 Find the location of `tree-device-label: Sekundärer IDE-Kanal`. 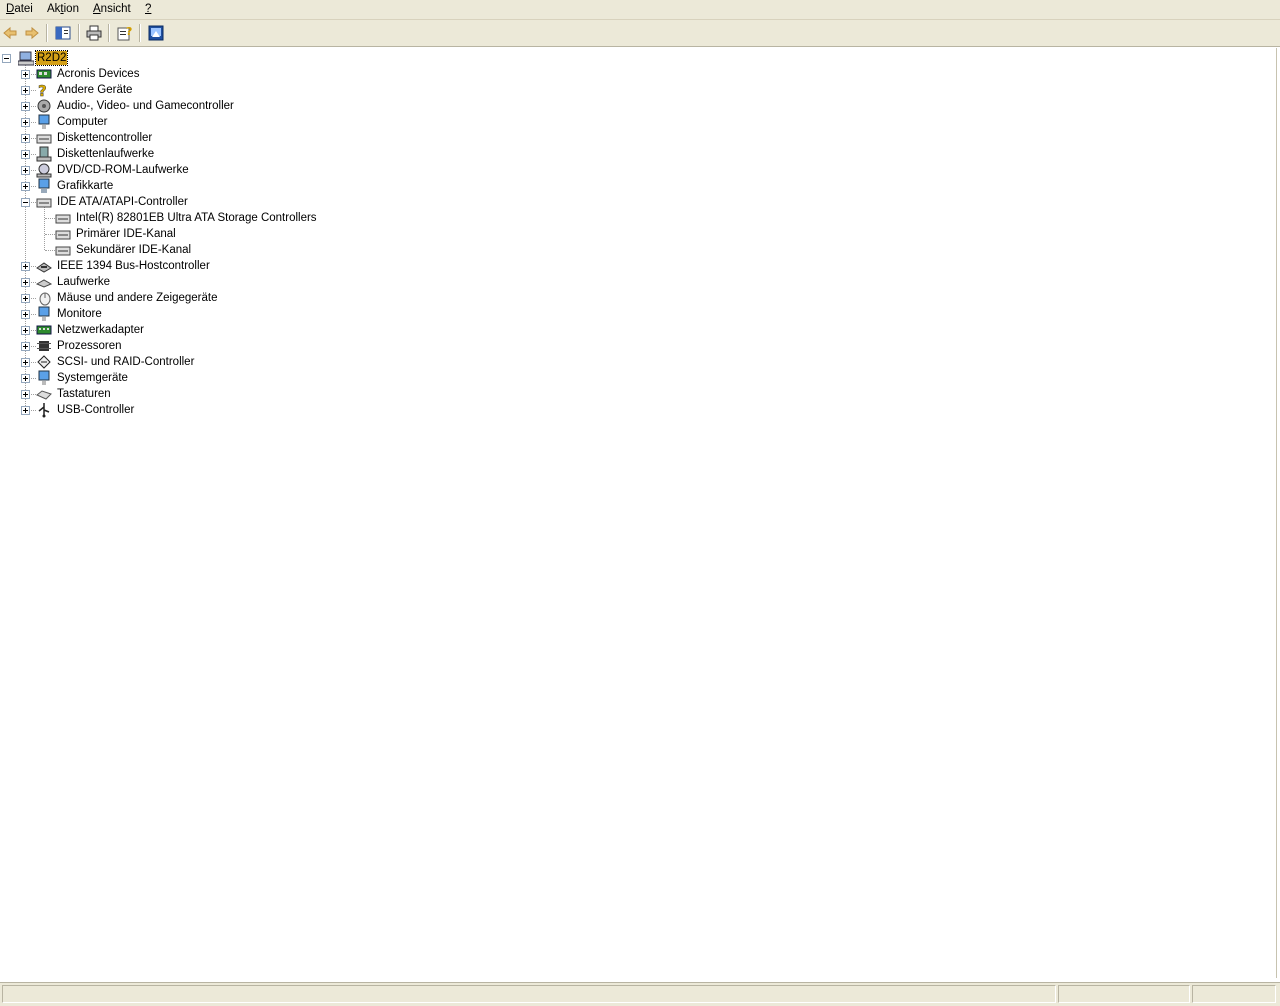

tree-device-label: Sekundärer IDE-Kanal is located at coordinates (134, 250).